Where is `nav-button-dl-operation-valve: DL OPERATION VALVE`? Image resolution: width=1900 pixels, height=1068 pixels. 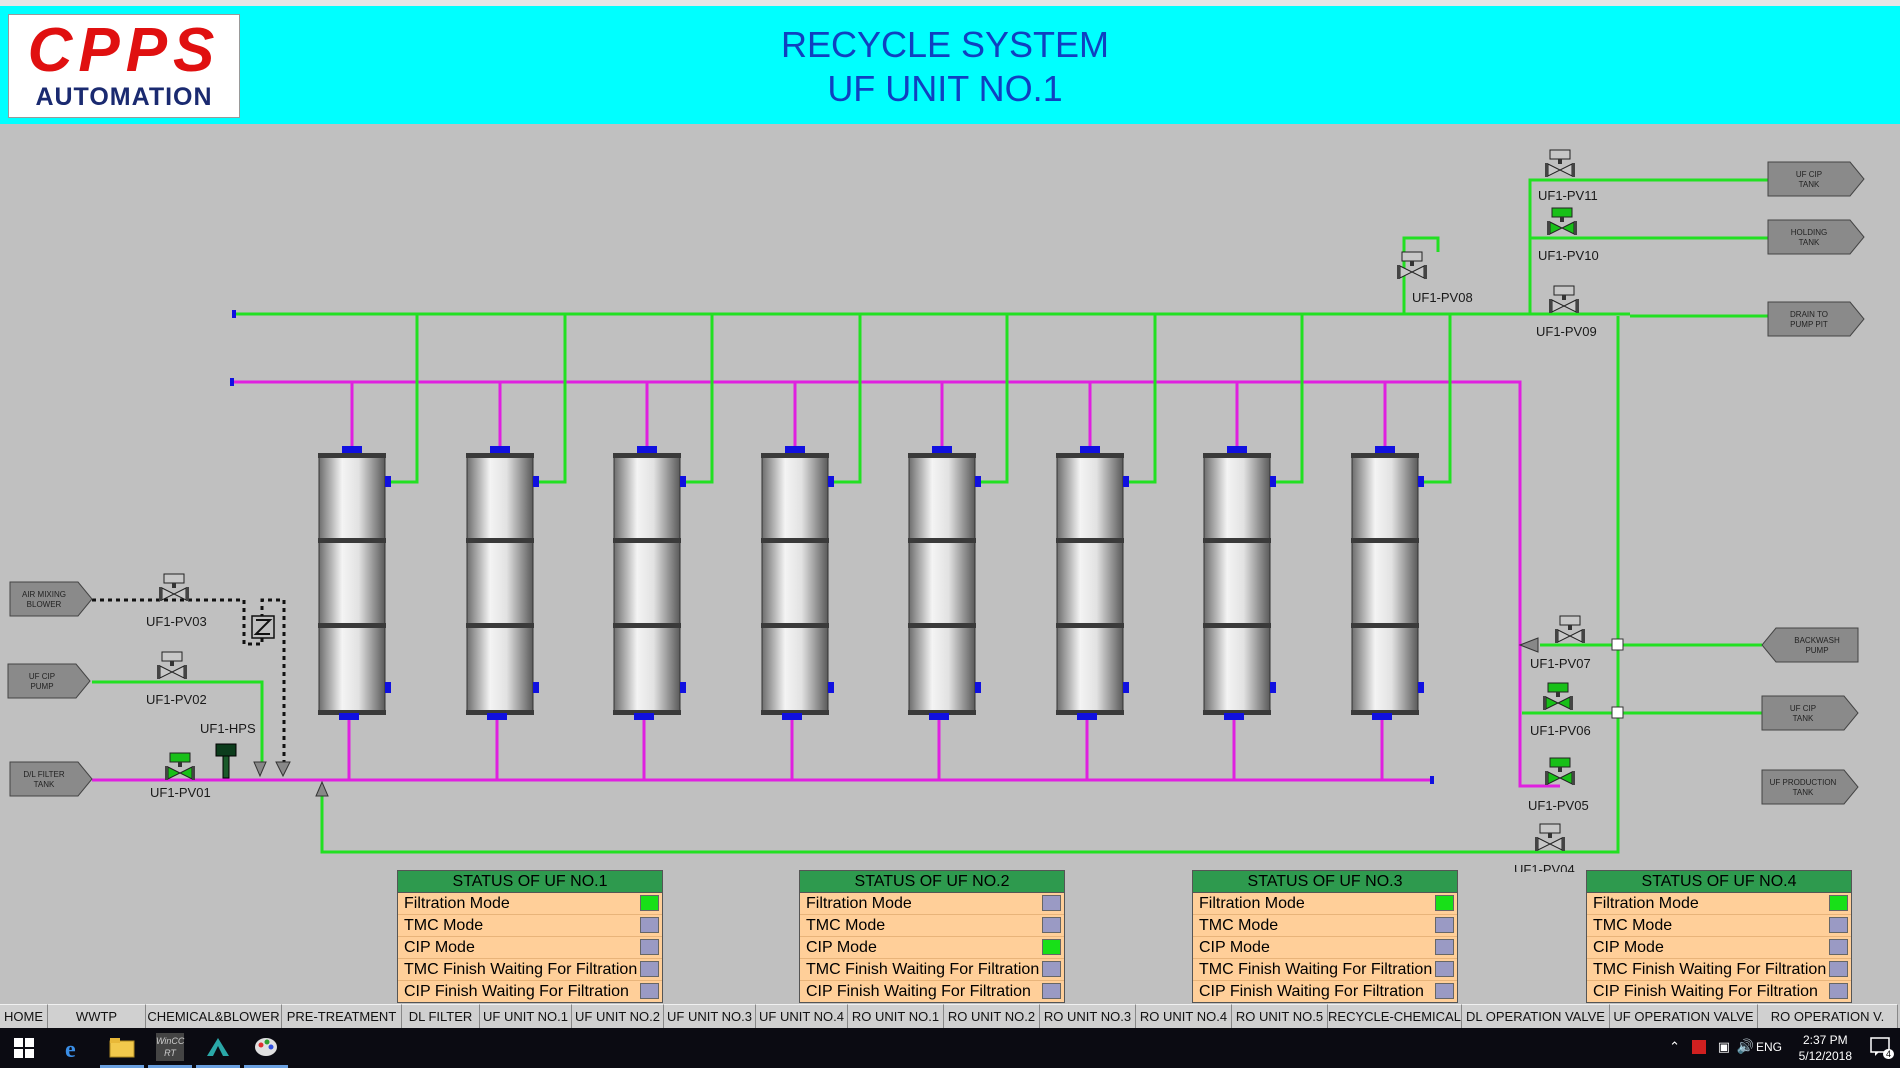
nav-button-dl-operation-valve: DL OPERATION VALVE is located at coordinates (1536, 1016).